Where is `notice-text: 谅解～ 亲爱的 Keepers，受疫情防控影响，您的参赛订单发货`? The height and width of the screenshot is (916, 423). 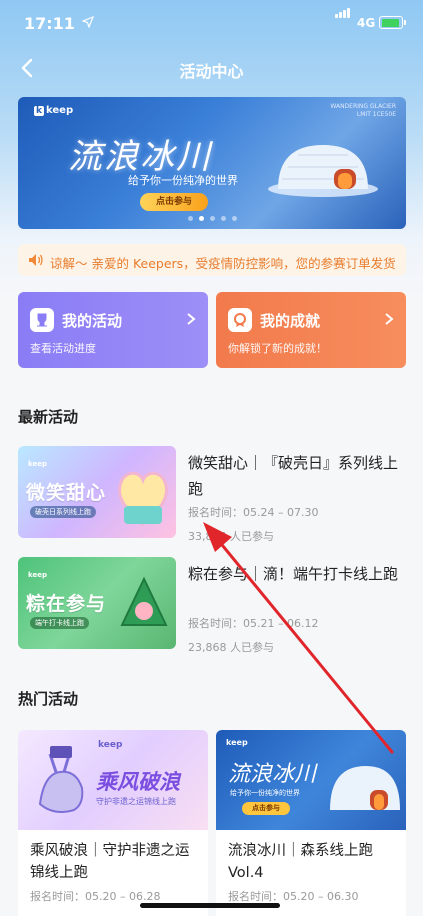
notice-text: 谅解～ 亲爱的 Keepers，受疫情防控影响，您的参赛订单发货 is located at coordinates (223, 263).